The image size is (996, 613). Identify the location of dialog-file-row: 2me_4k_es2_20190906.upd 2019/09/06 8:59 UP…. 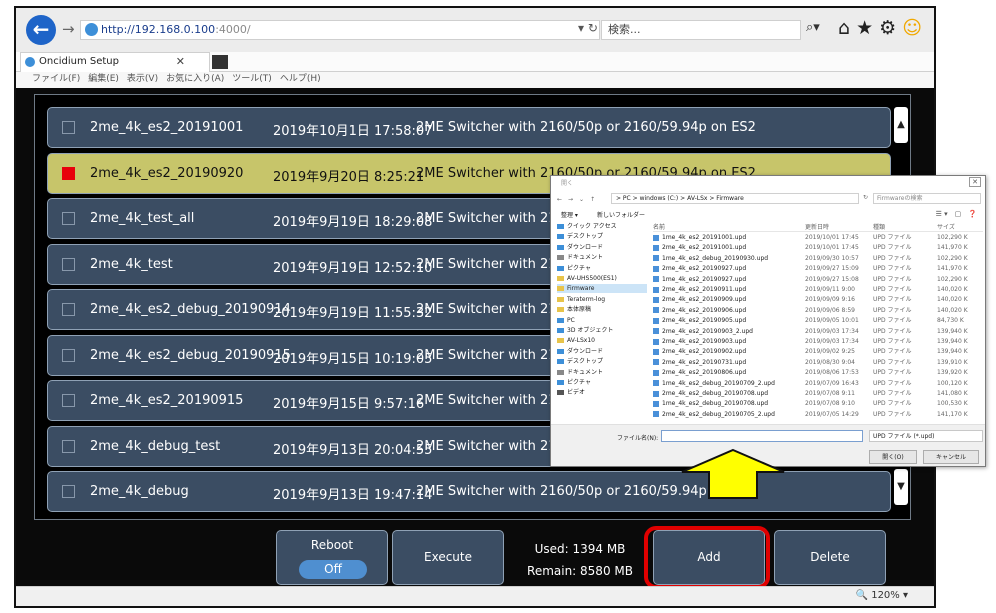
(818, 311).